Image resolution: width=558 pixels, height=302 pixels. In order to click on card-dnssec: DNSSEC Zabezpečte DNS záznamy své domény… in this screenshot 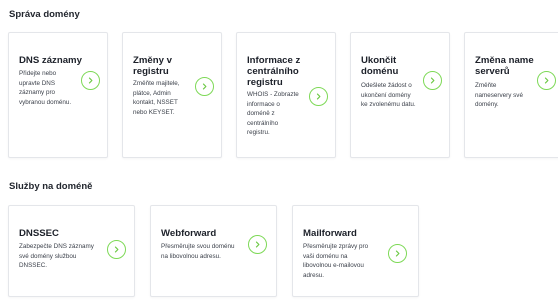, I will do `click(71, 251)`.